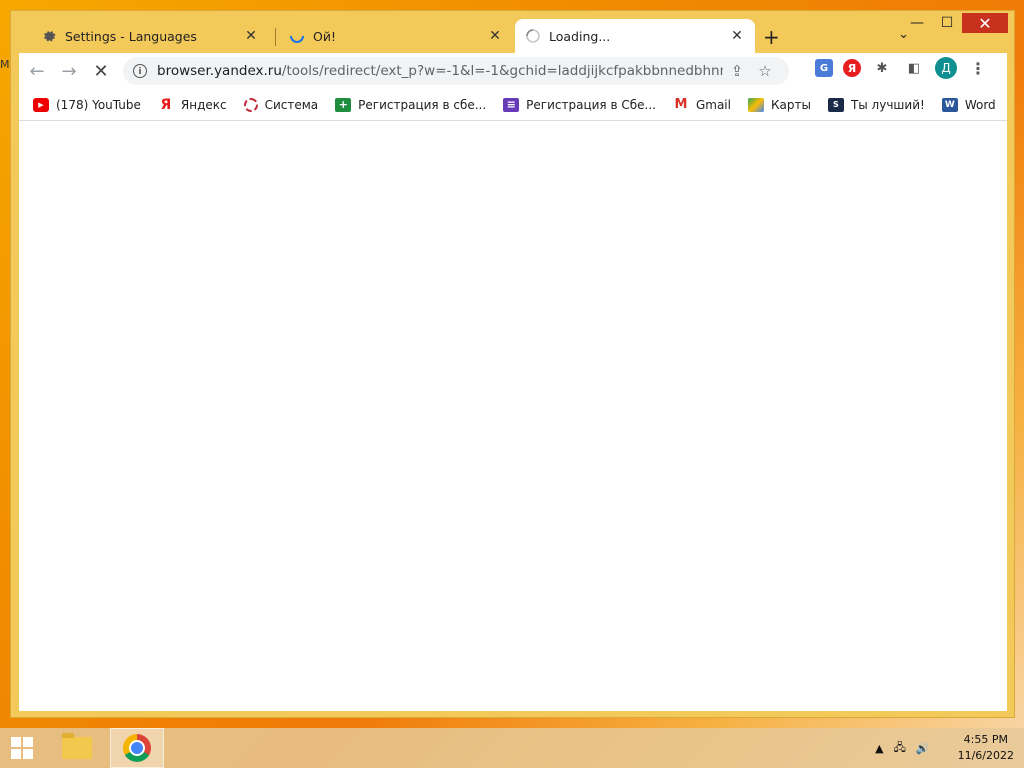  What do you see at coordinates (101, 71) in the screenshot?
I see `stop-loading-button: ✕` at bounding box center [101, 71].